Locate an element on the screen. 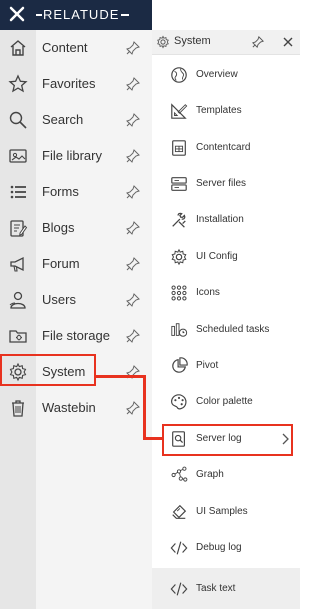  users-icon is located at coordinates (18, 300).